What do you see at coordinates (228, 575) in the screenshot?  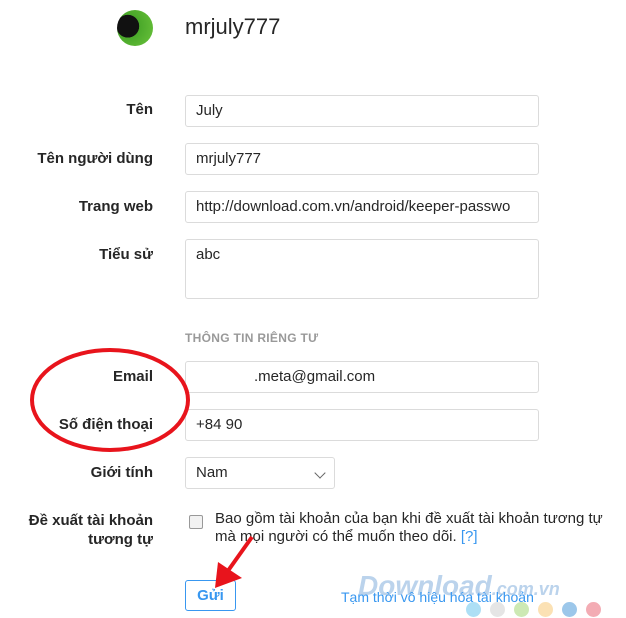 I see `arrow-head-icon` at bounding box center [228, 575].